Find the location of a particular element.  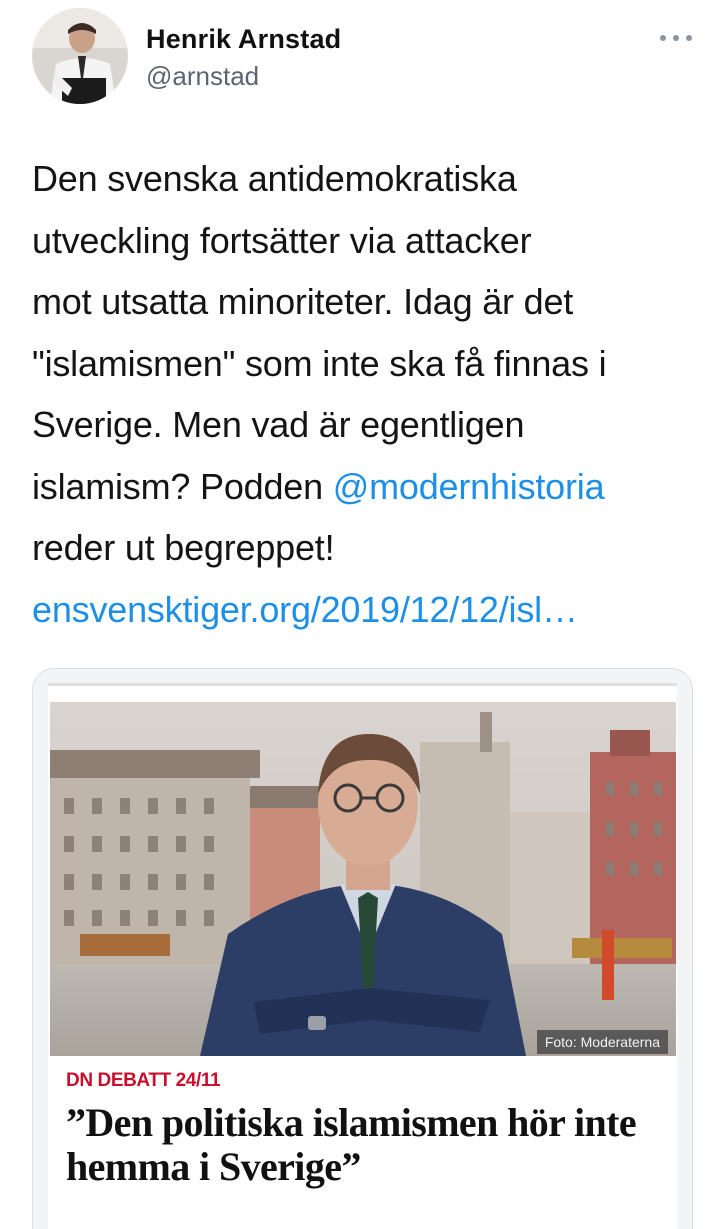

mention-link: @modernhistoria is located at coordinates (469, 486).